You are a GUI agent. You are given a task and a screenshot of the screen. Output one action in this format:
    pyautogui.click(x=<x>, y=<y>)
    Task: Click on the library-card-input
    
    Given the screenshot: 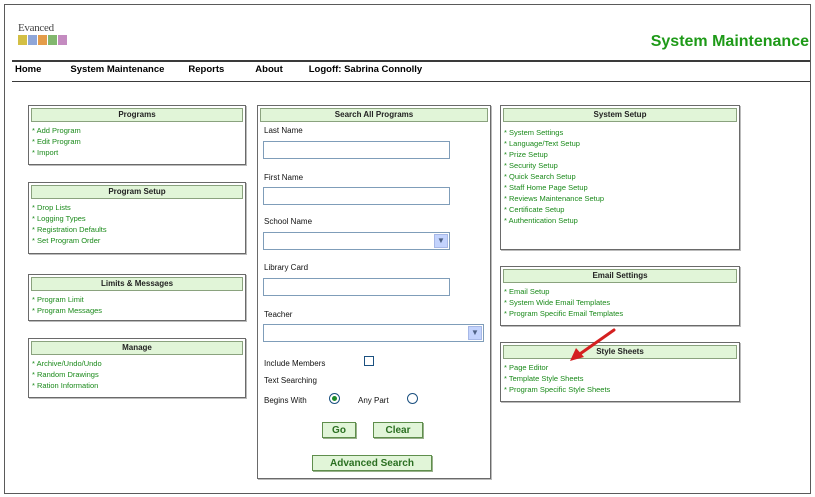 What is the action you would take?
    pyautogui.click(x=356, y=287)
    